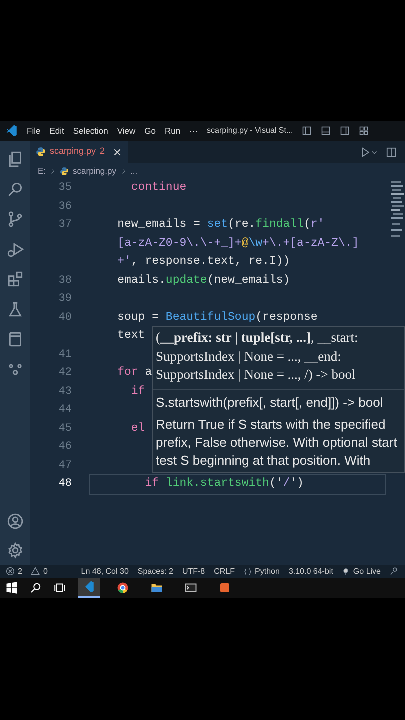 The width and height of the screenshot is (405, 720). What do you see at coordinates (156, 572) in the screenshot?
I see `status-item: Spaces: 2` at bounding box center [156, 572].